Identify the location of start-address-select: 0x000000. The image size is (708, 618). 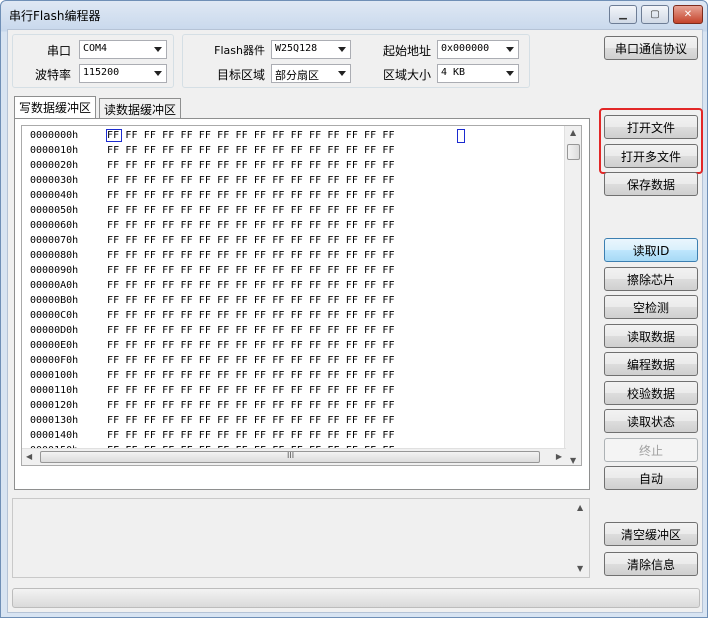
(478, 49).